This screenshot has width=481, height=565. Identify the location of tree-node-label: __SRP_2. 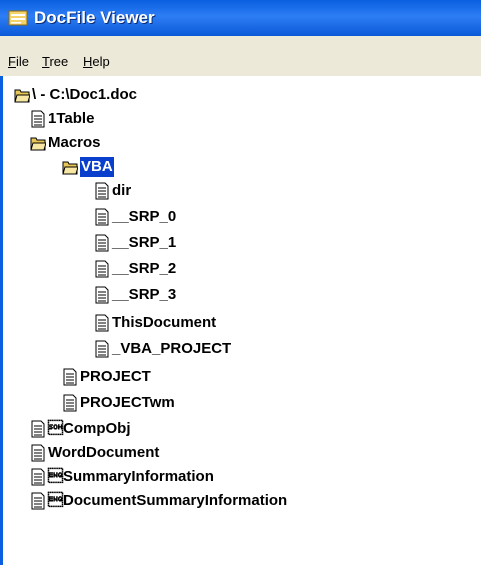
(144, 268).